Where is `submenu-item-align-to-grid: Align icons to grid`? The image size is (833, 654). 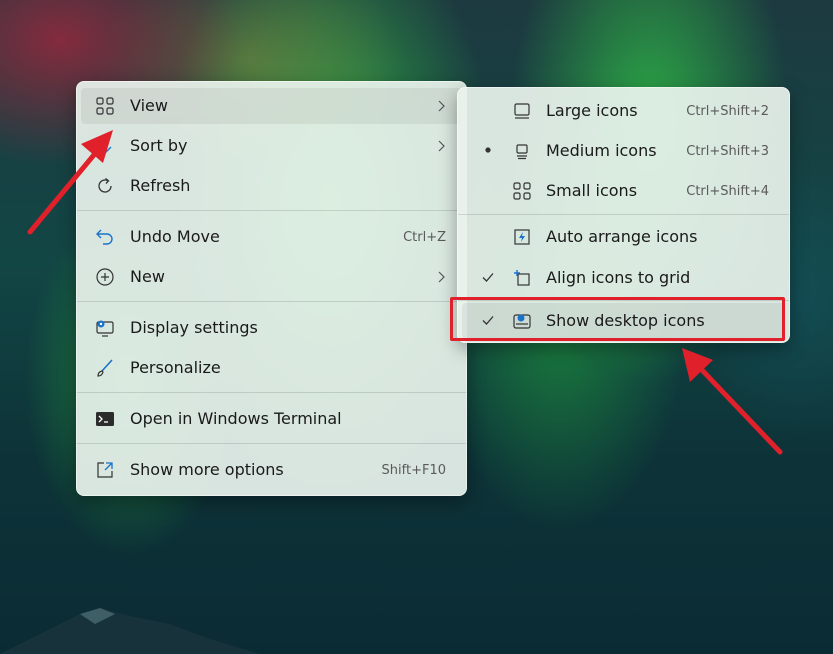
submenu-item-align-to-grid: Align icons to grid is located at coordinates (623, 278).